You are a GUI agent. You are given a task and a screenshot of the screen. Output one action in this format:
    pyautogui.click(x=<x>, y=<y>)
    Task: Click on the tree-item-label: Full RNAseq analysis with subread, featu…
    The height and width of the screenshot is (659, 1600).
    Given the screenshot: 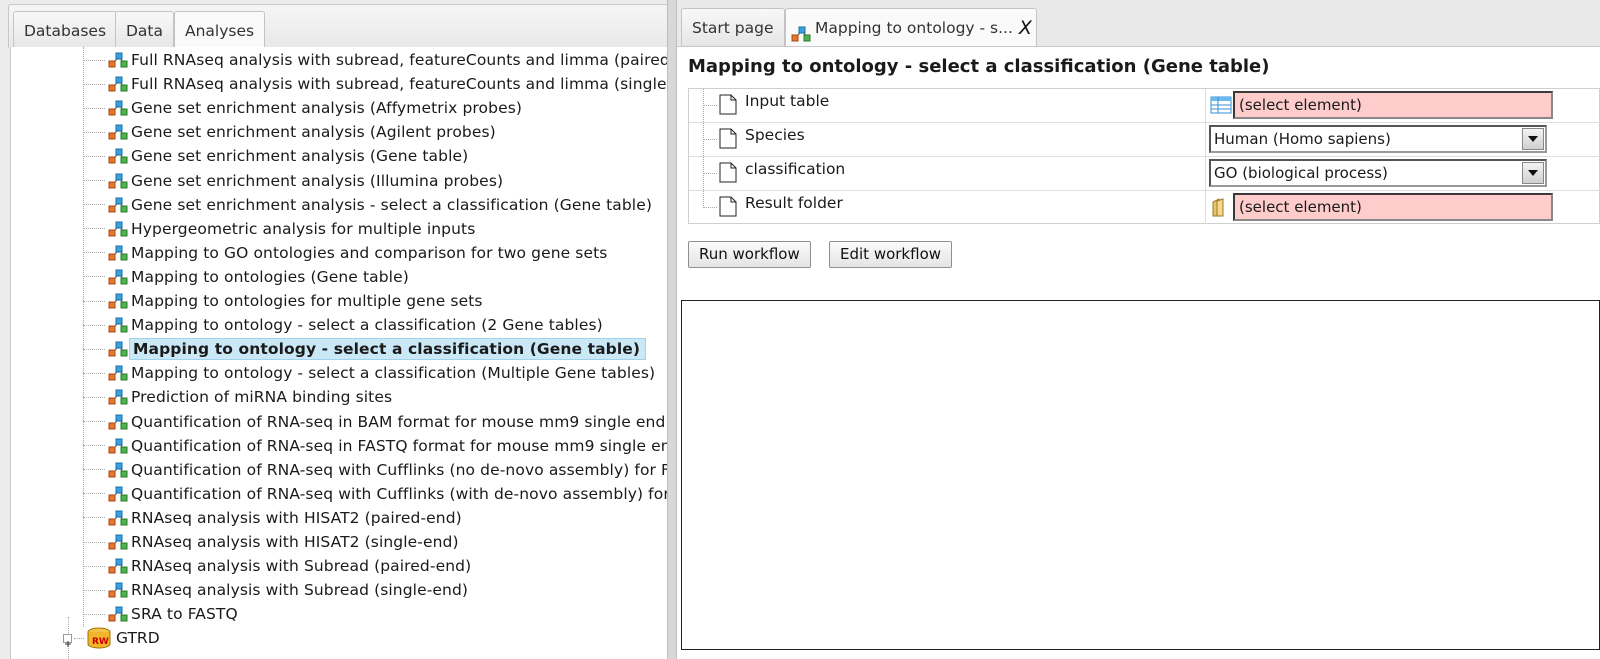 What is the action you would take?
    pyautogui.click(x=405, y=84)
    